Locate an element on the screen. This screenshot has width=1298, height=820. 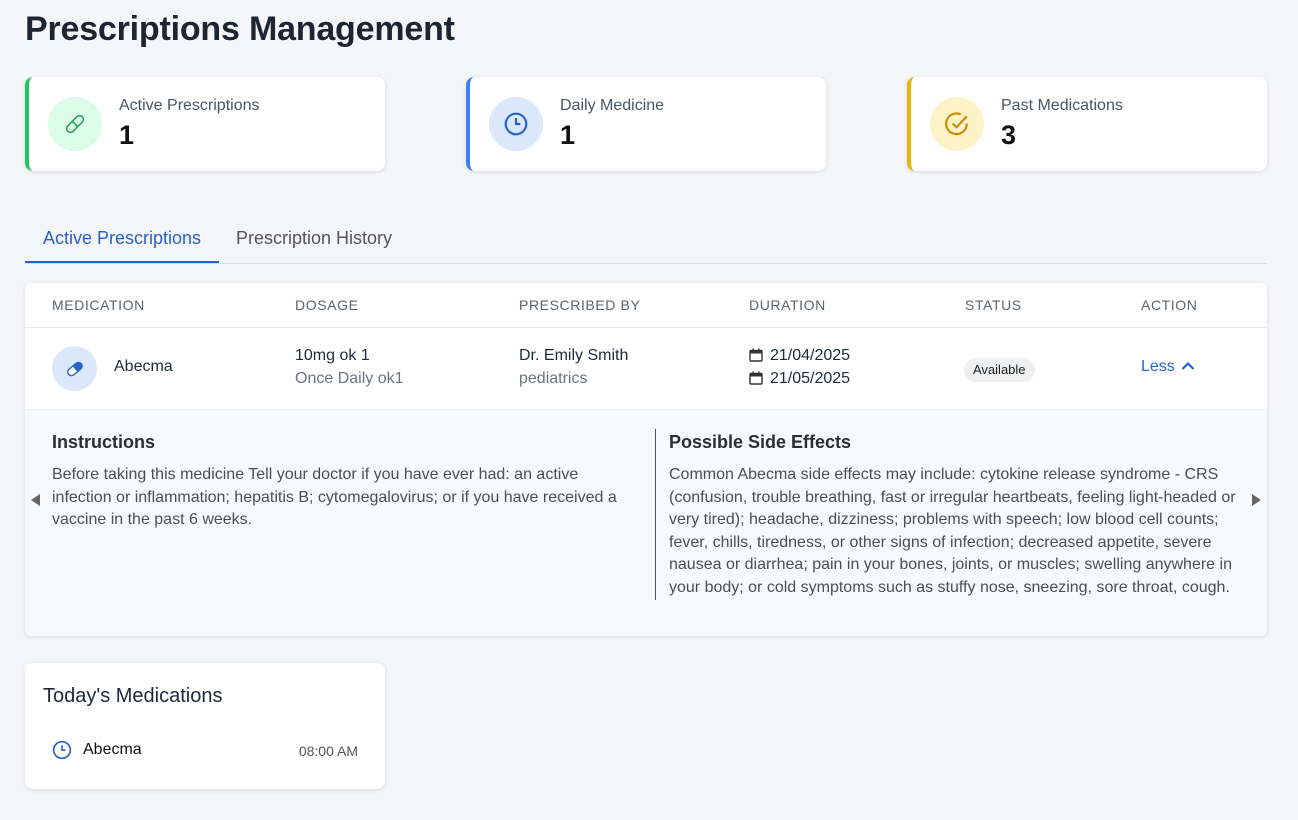
stat-value: 3 is located at coordinates (1009, 135).